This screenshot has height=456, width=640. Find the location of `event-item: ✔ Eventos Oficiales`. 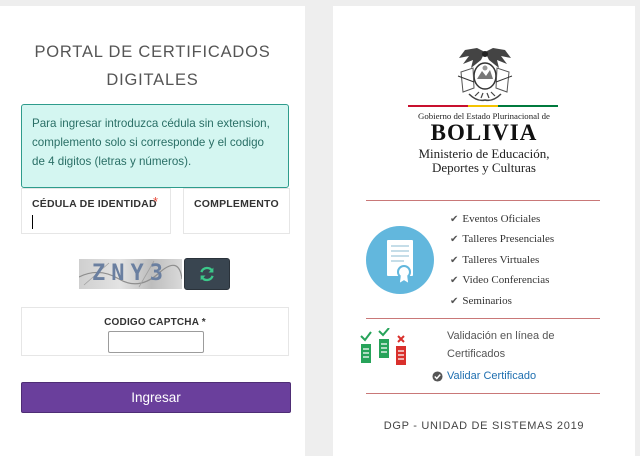

event-item: ✔ Eventos Oficiales is located at coordinates (502, 219).